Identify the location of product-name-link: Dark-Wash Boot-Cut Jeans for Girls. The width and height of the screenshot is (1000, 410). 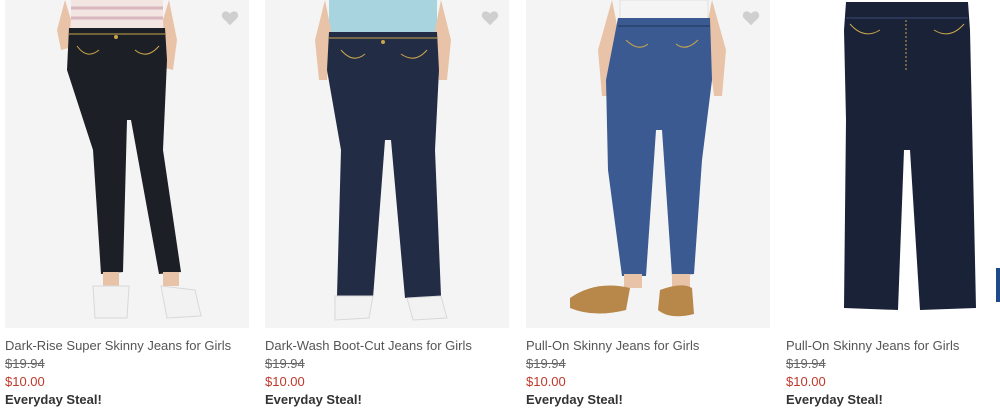
(368, 345).